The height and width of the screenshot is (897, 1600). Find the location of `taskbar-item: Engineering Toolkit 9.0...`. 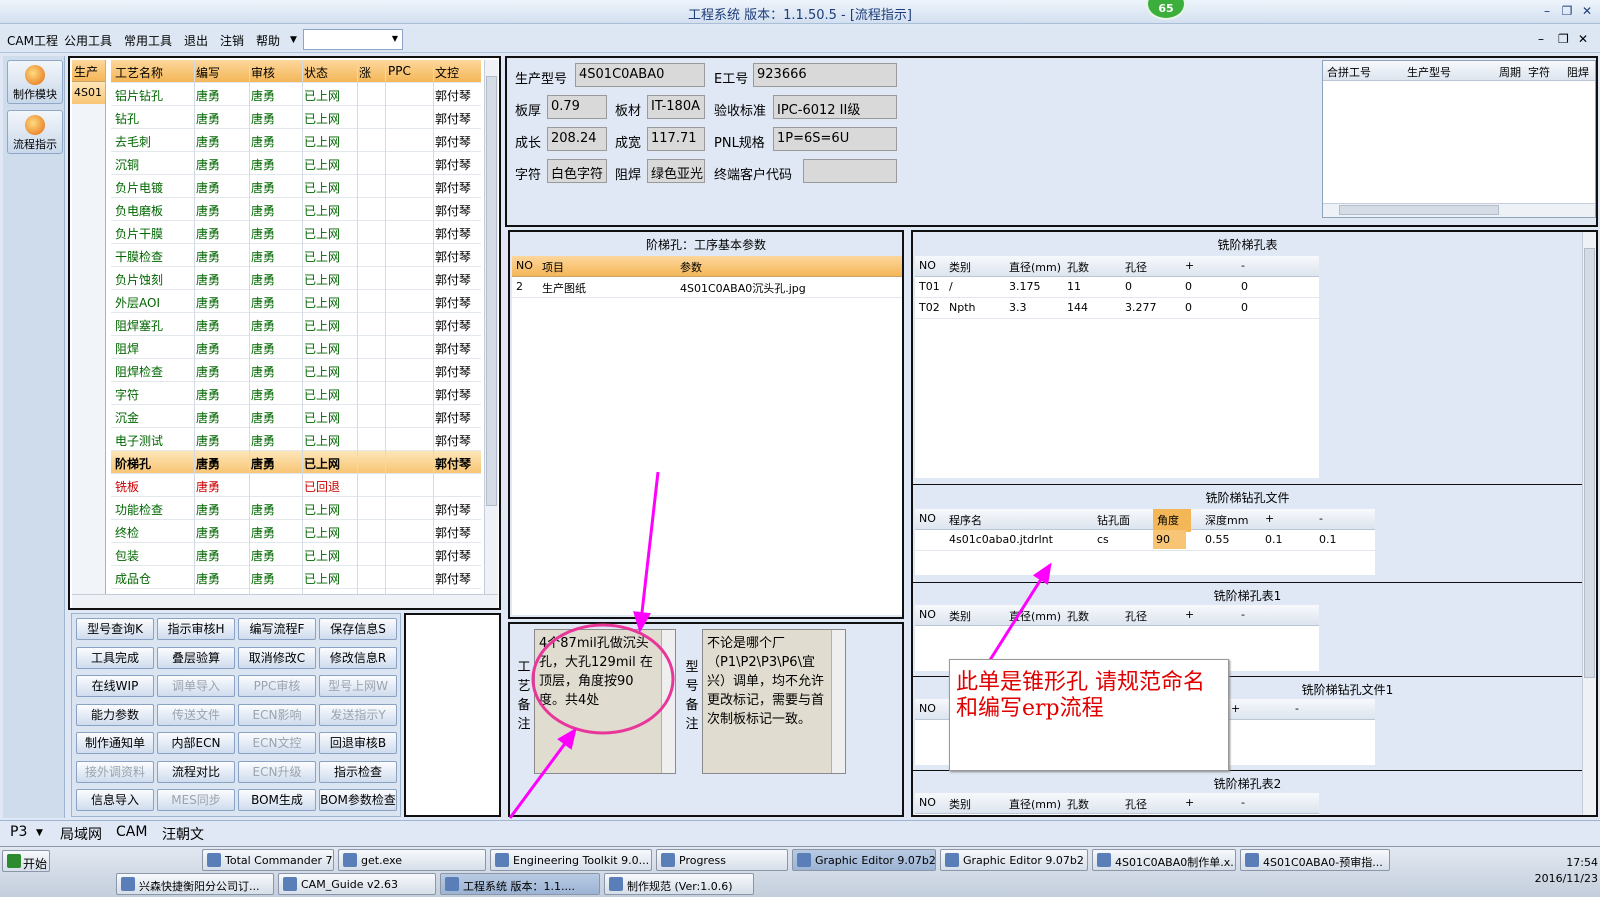

taskbar-item: Engineering Toolkit 9.0... is located at coordinates (571, 860).